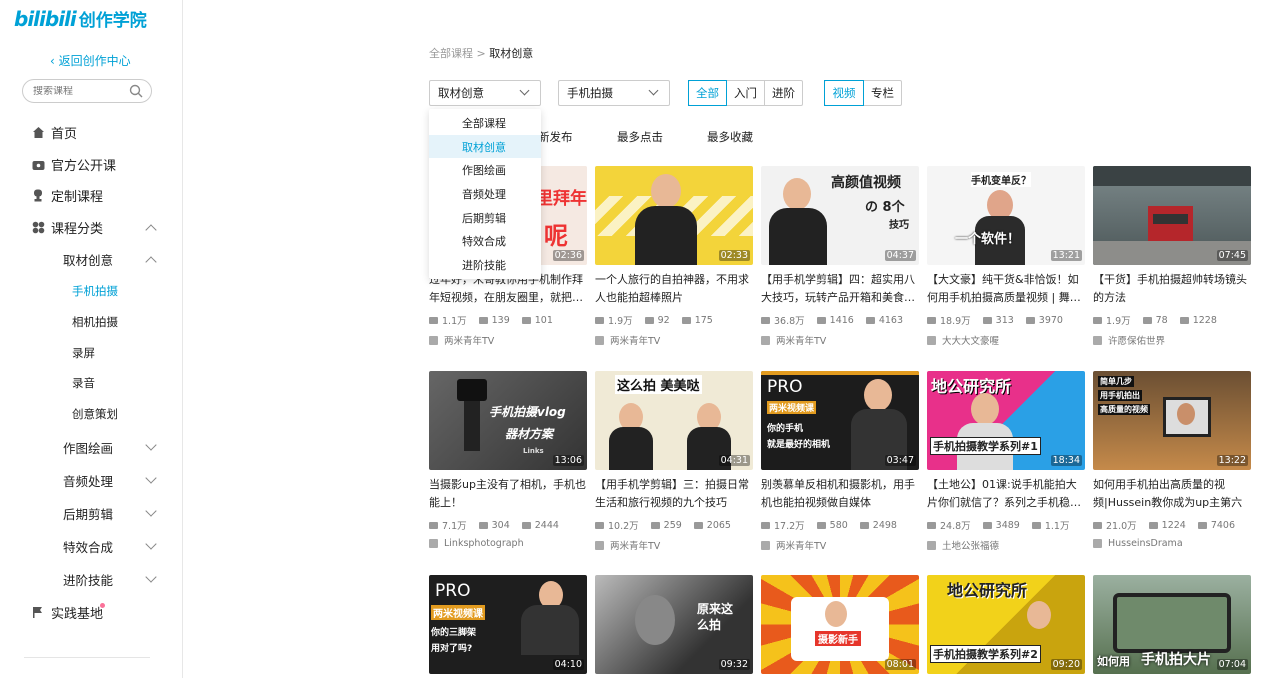 Image resolution: width=1280 pixels, height=678 pixels. Describe the element at coordinates (1006, 340) in the screenshot. I see `video-author: 大大大文豪喔` at that location.